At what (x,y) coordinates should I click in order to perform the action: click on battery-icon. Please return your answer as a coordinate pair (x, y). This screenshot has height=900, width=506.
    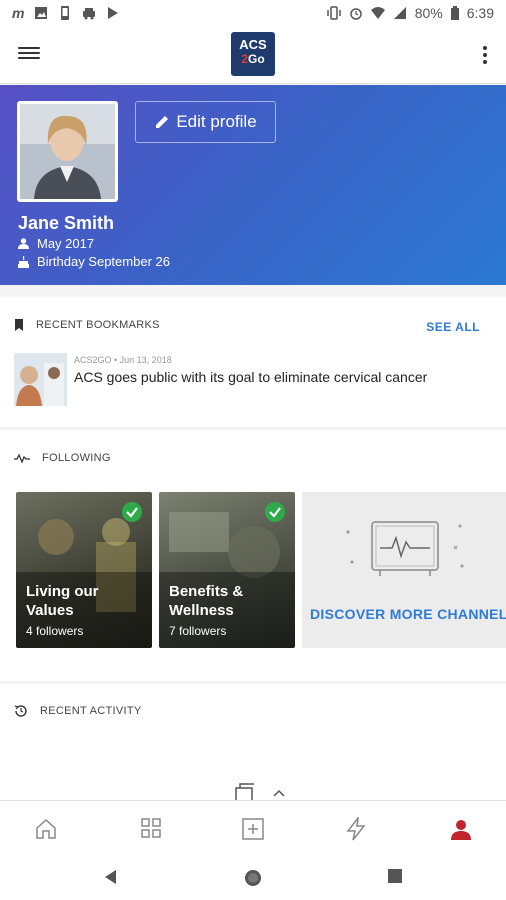
    Looking at the image, I should click on (454, 13).